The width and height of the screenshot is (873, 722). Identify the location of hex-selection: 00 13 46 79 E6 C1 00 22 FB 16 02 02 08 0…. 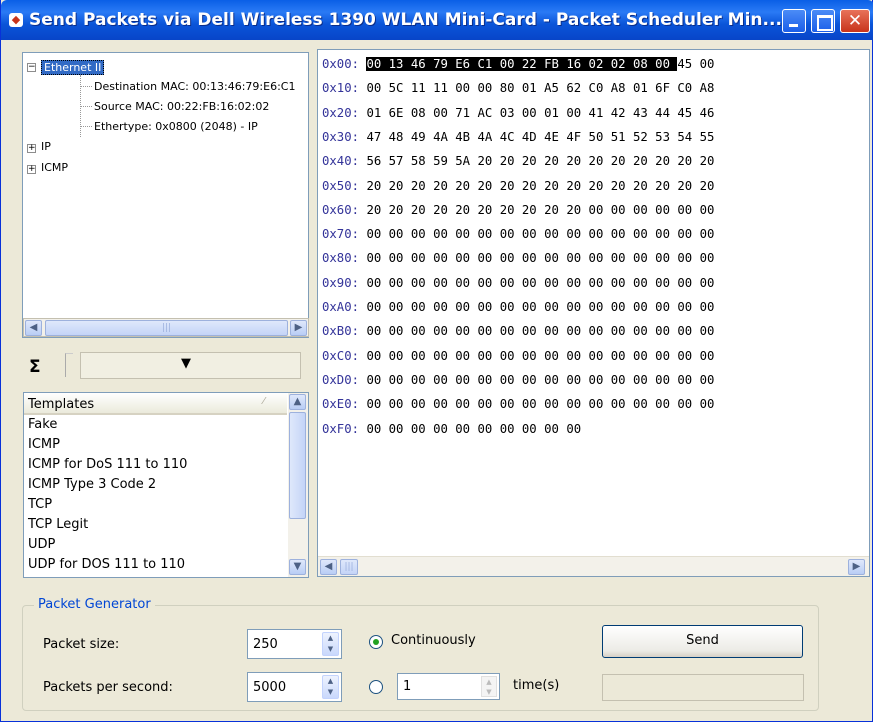
(522, 64).